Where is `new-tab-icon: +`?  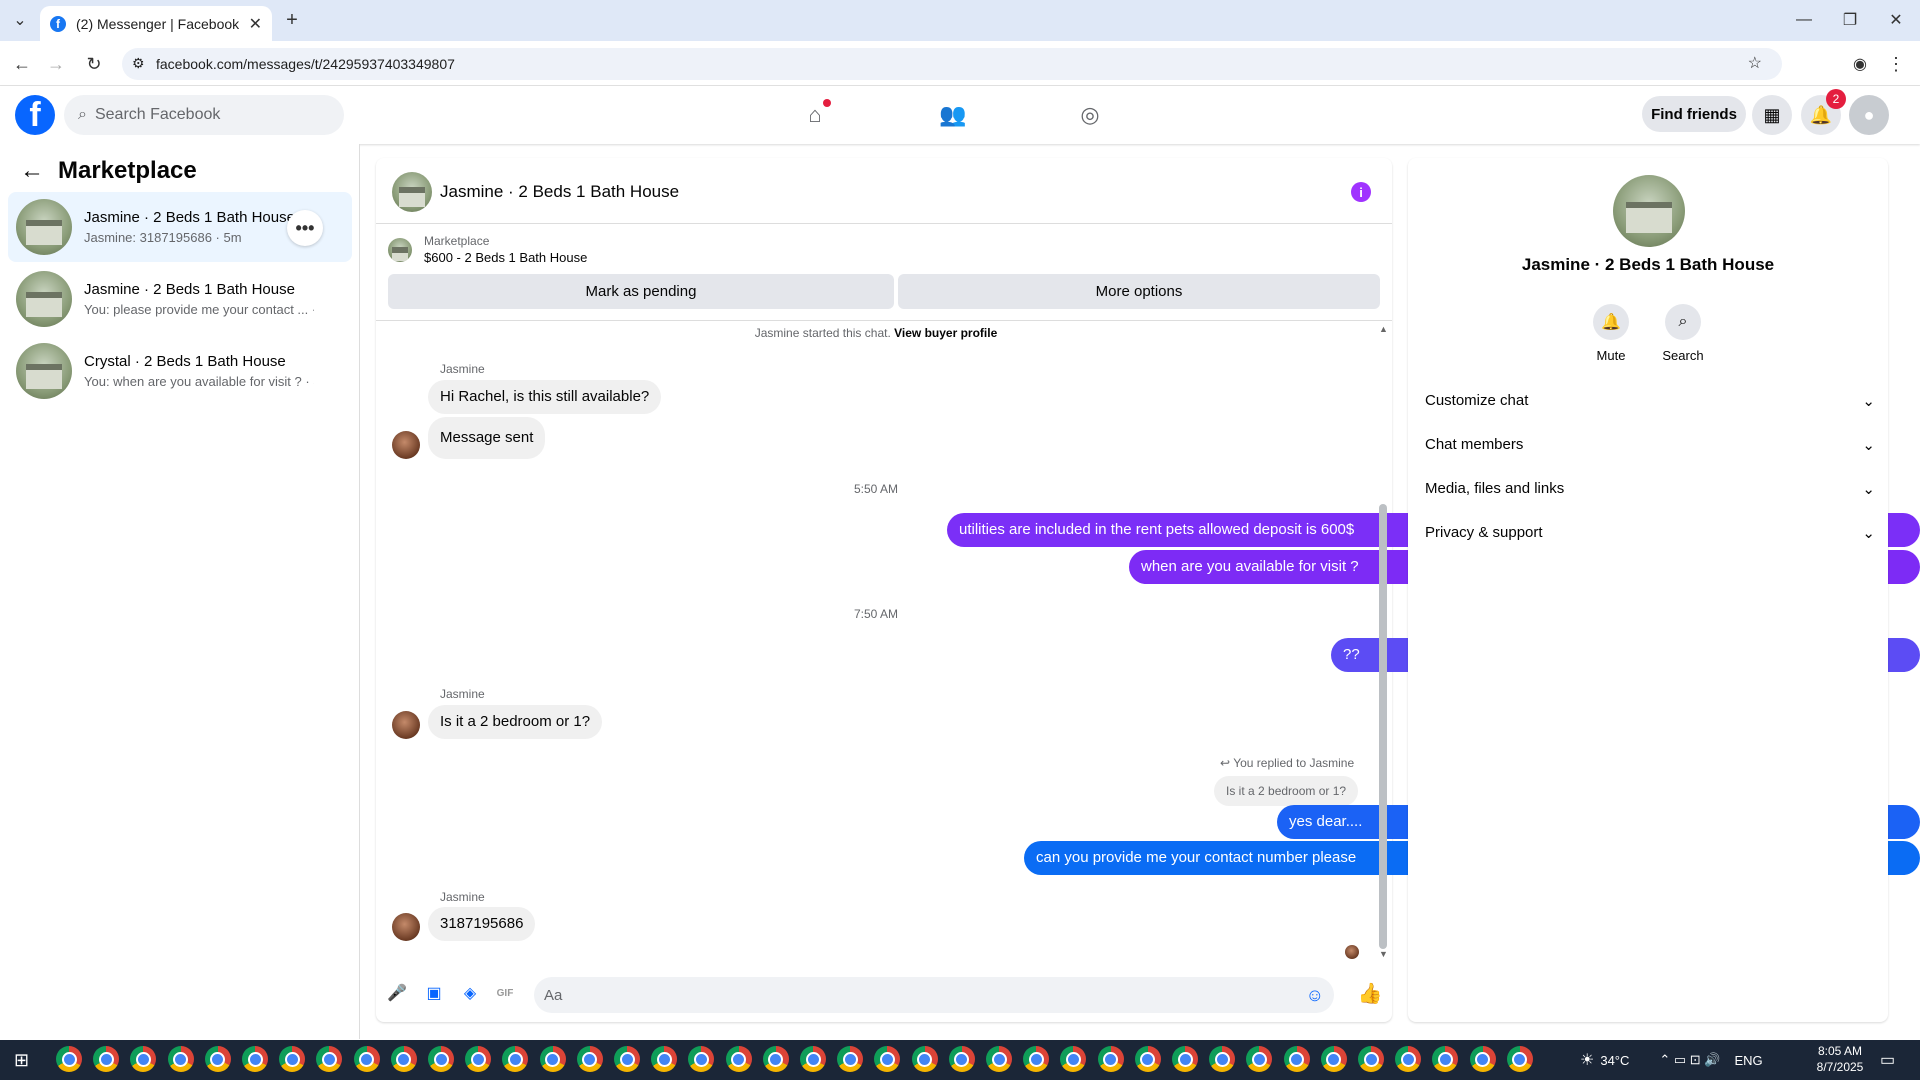 new-tab-icon: + is located at coordinates (292, 20).